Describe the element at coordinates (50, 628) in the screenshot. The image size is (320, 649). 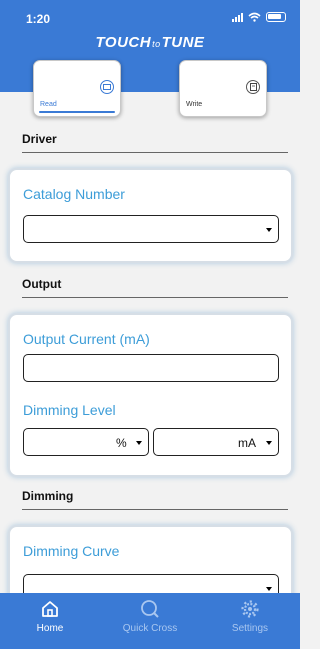
I see `tab-home-label: Home` at that location.